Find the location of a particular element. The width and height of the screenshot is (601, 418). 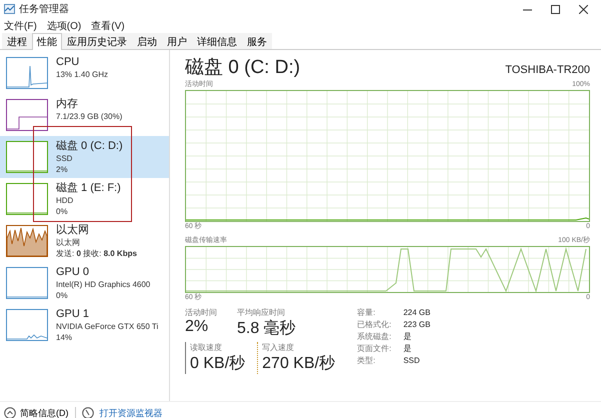

device-detail: HDD is located at coordinates (65, 200).